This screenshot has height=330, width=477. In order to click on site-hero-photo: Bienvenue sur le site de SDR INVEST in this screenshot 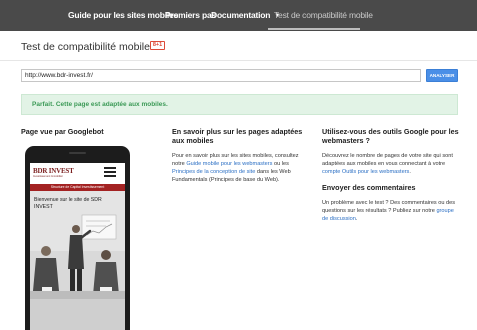, I will do `click(77, 260)`.